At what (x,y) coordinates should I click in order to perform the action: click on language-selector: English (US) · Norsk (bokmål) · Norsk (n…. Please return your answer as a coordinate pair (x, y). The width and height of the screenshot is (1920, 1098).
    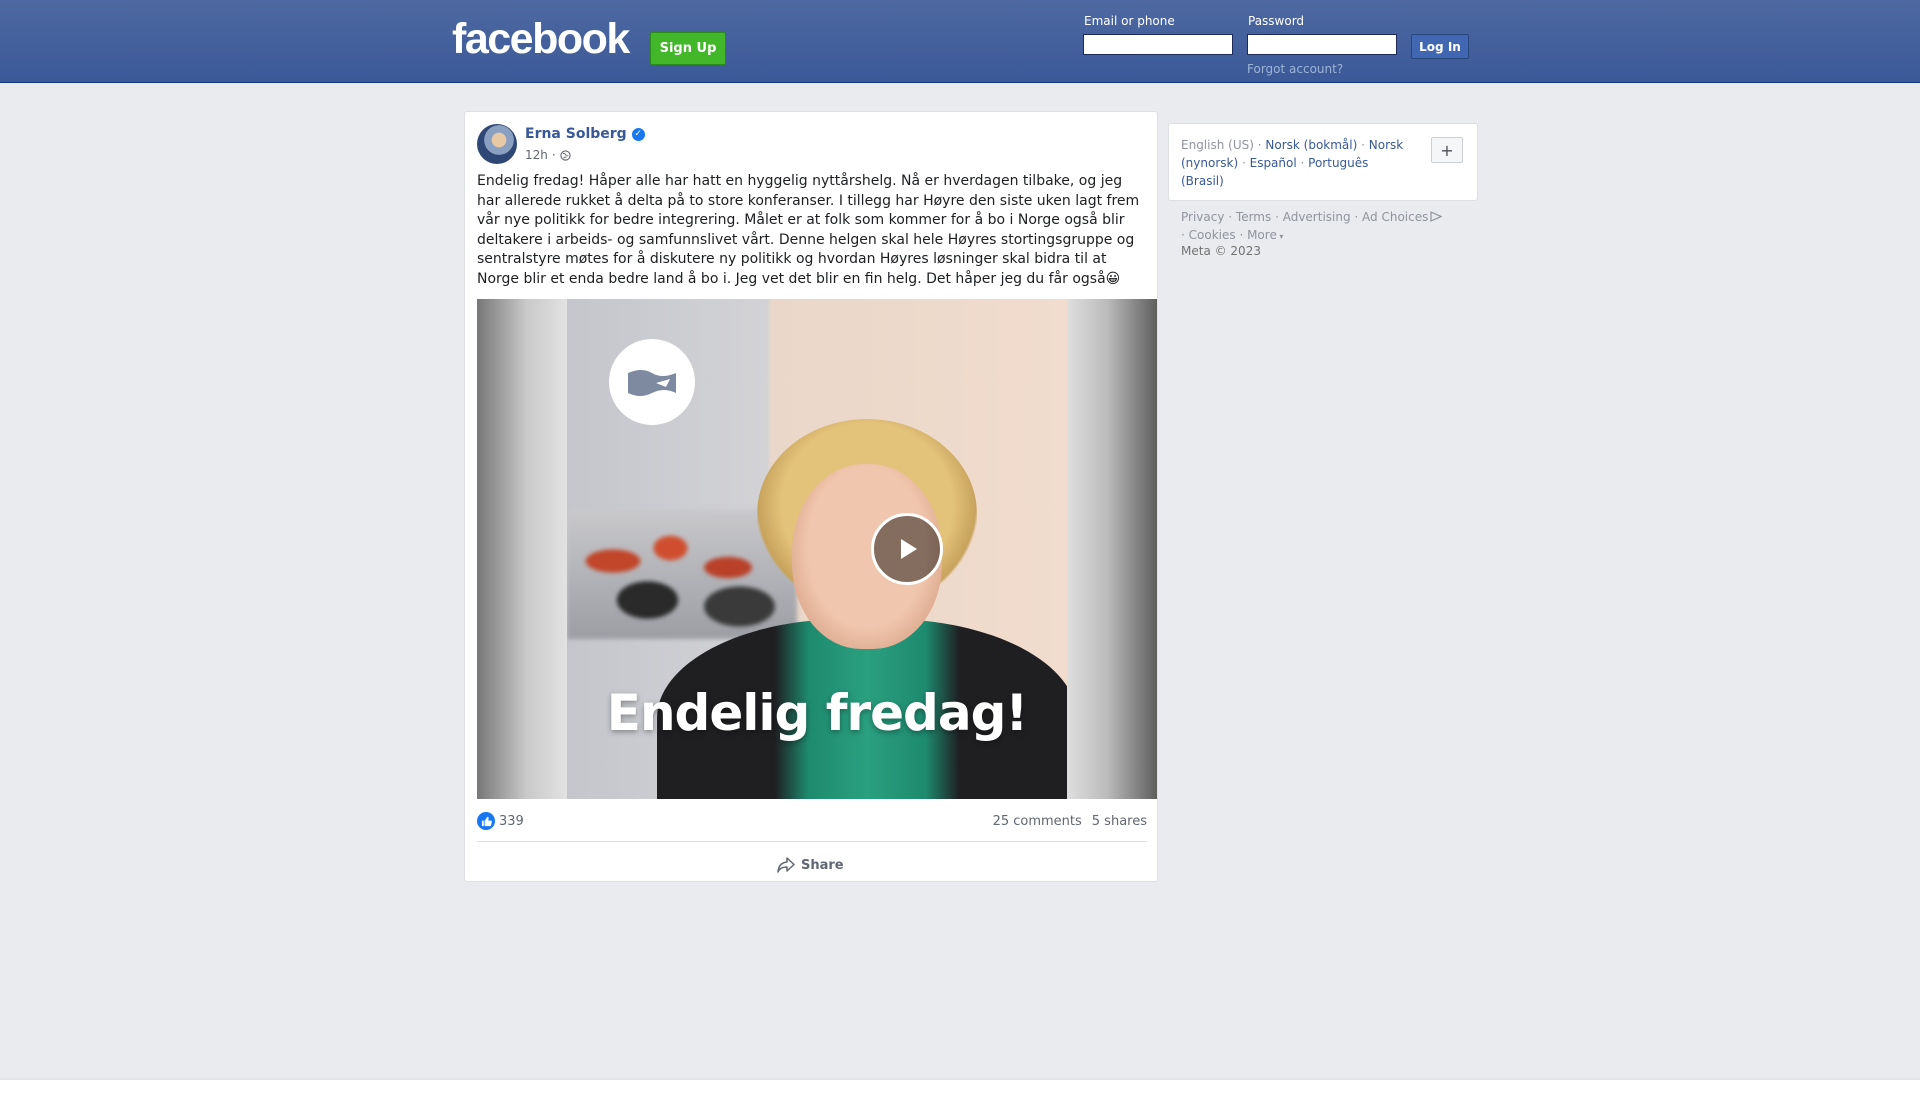
    Looking at the image, I should click on (1323, 162).